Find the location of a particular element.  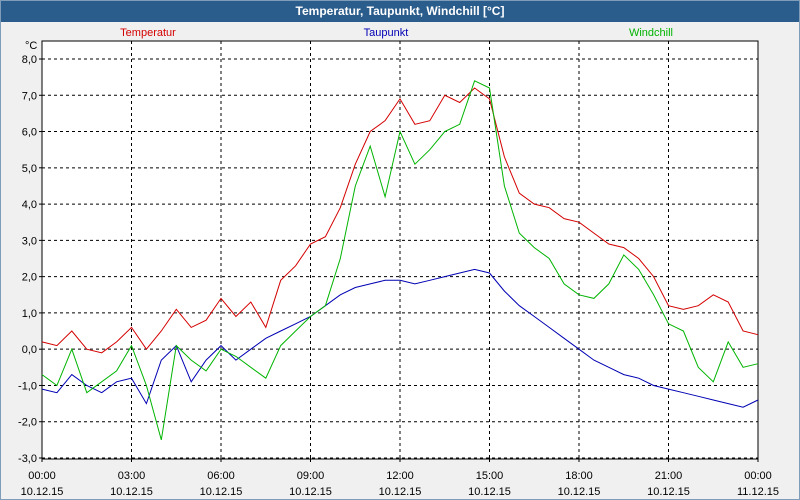

legend-taupunkt: Taupunkt is located at coordinates (386, 33).